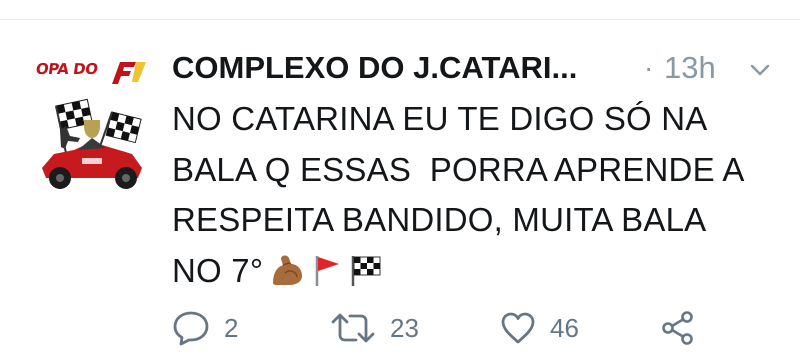 Image resolution: width=800 pixels, height=357 pixels. Describe the element at coordinates (191, 328) in the screenshot. I see `reply-icon` at that location.